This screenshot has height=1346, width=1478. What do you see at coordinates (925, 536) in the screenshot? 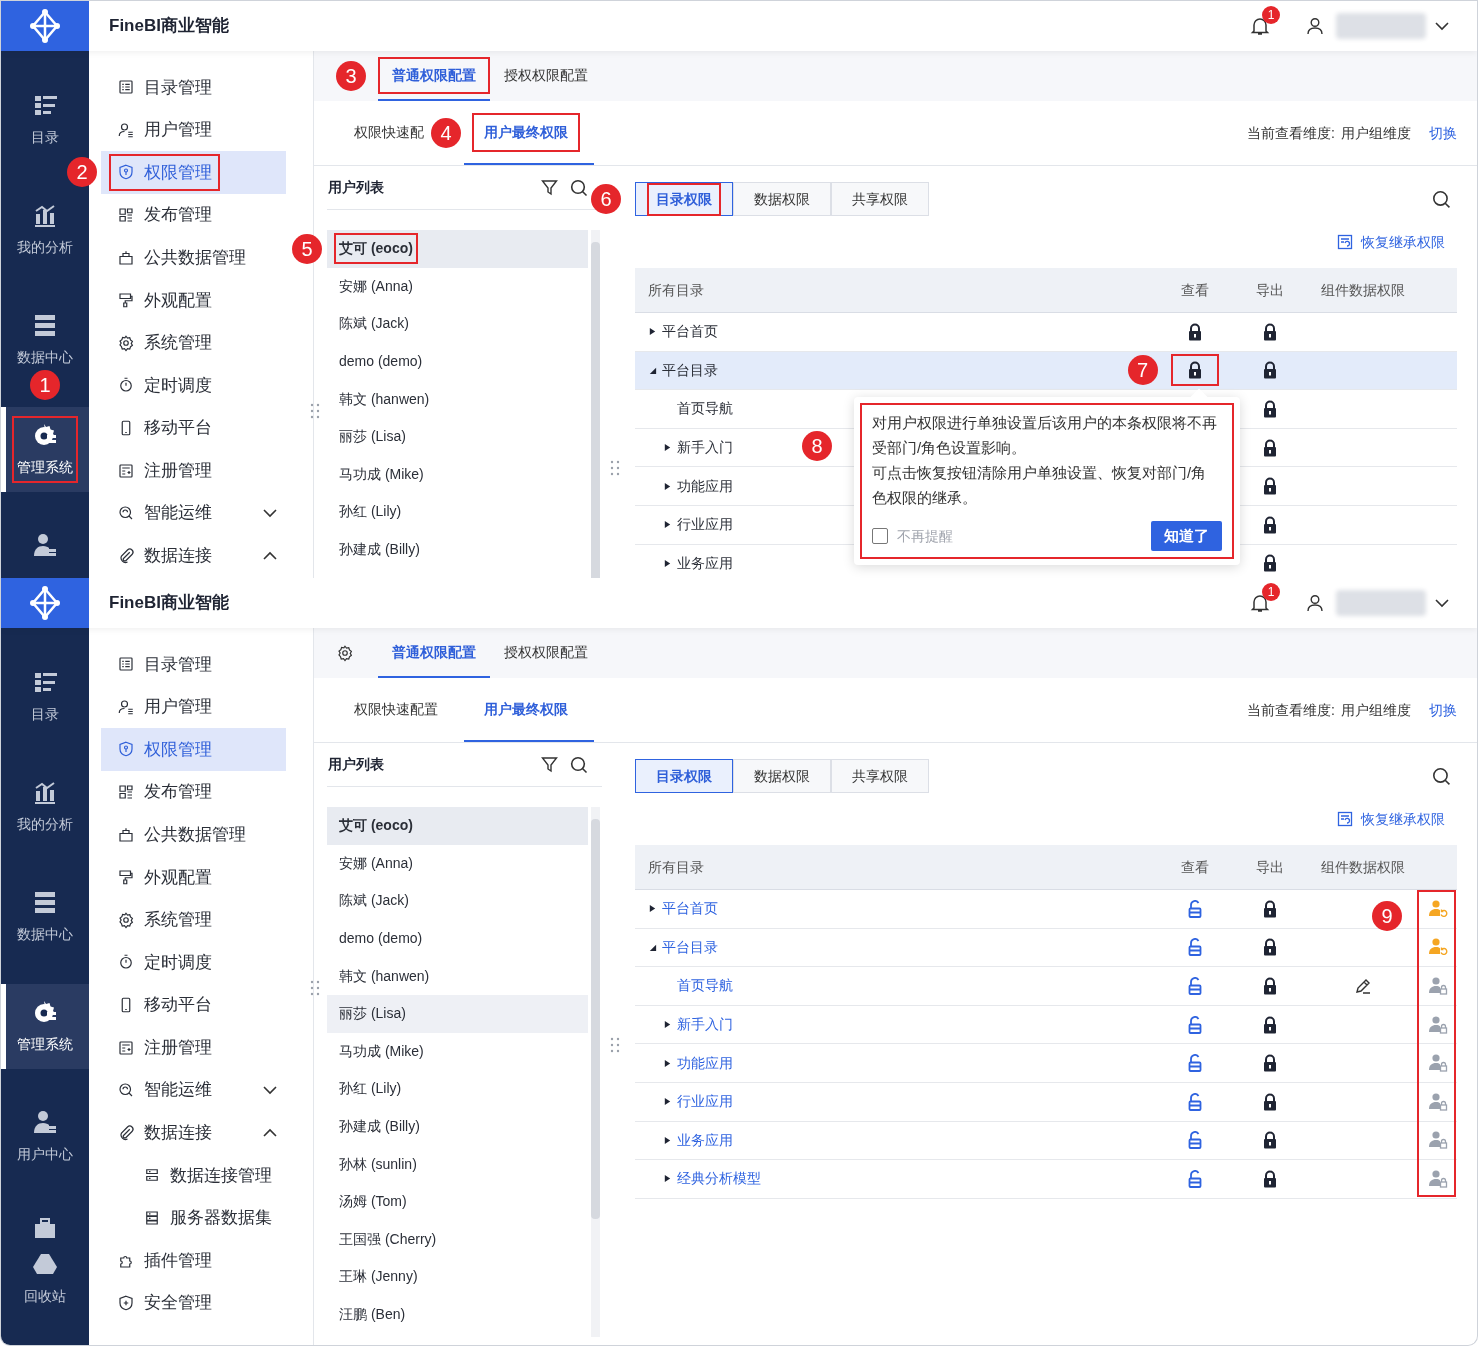
I see `checkbox-label: 不再提醒` at bounding box center [925, 536].